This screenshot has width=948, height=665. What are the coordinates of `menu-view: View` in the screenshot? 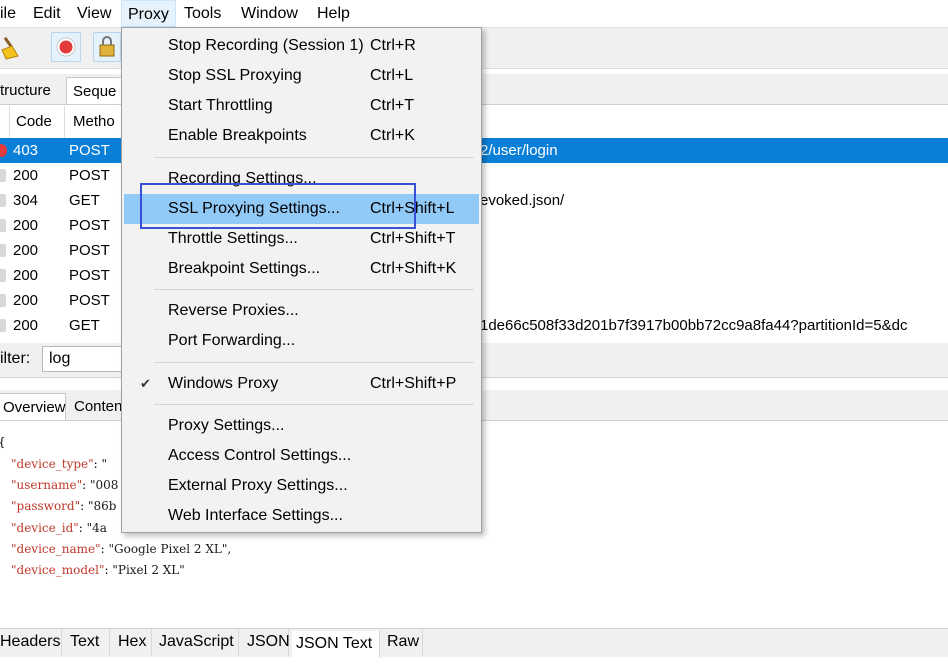 It's located at (94, 13).